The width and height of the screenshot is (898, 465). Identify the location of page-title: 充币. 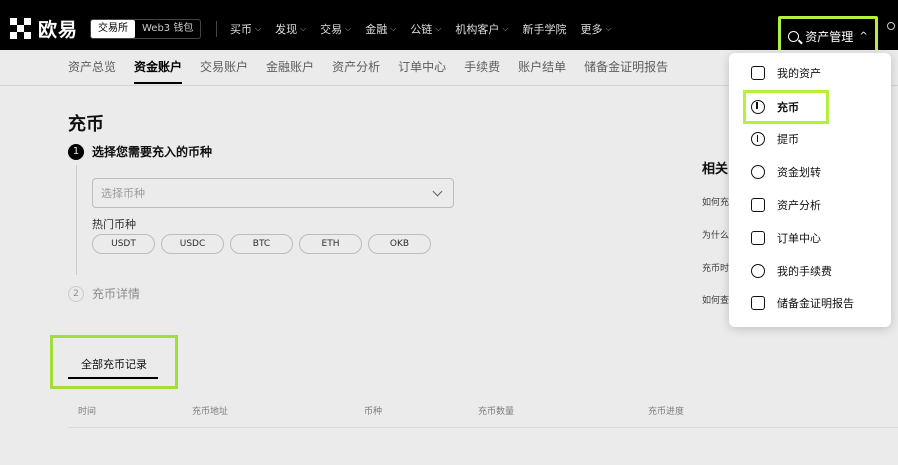
(86, 124).